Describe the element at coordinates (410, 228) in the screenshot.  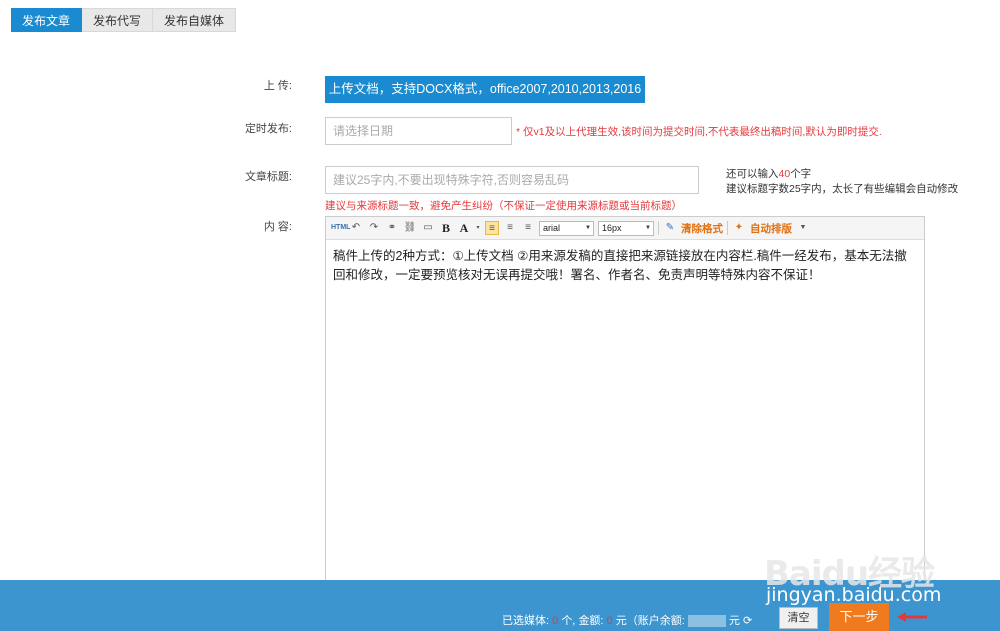
I see `unlink-icon: ⛓` at that location.